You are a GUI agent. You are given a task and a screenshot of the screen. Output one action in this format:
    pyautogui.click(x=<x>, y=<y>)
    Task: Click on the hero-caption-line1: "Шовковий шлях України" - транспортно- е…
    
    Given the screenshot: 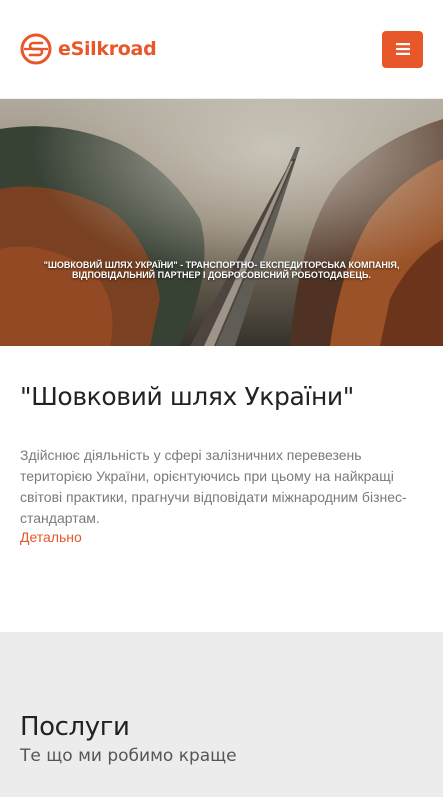 What is the action you would take?
    pyautogui.click(x=221, y=265)
    